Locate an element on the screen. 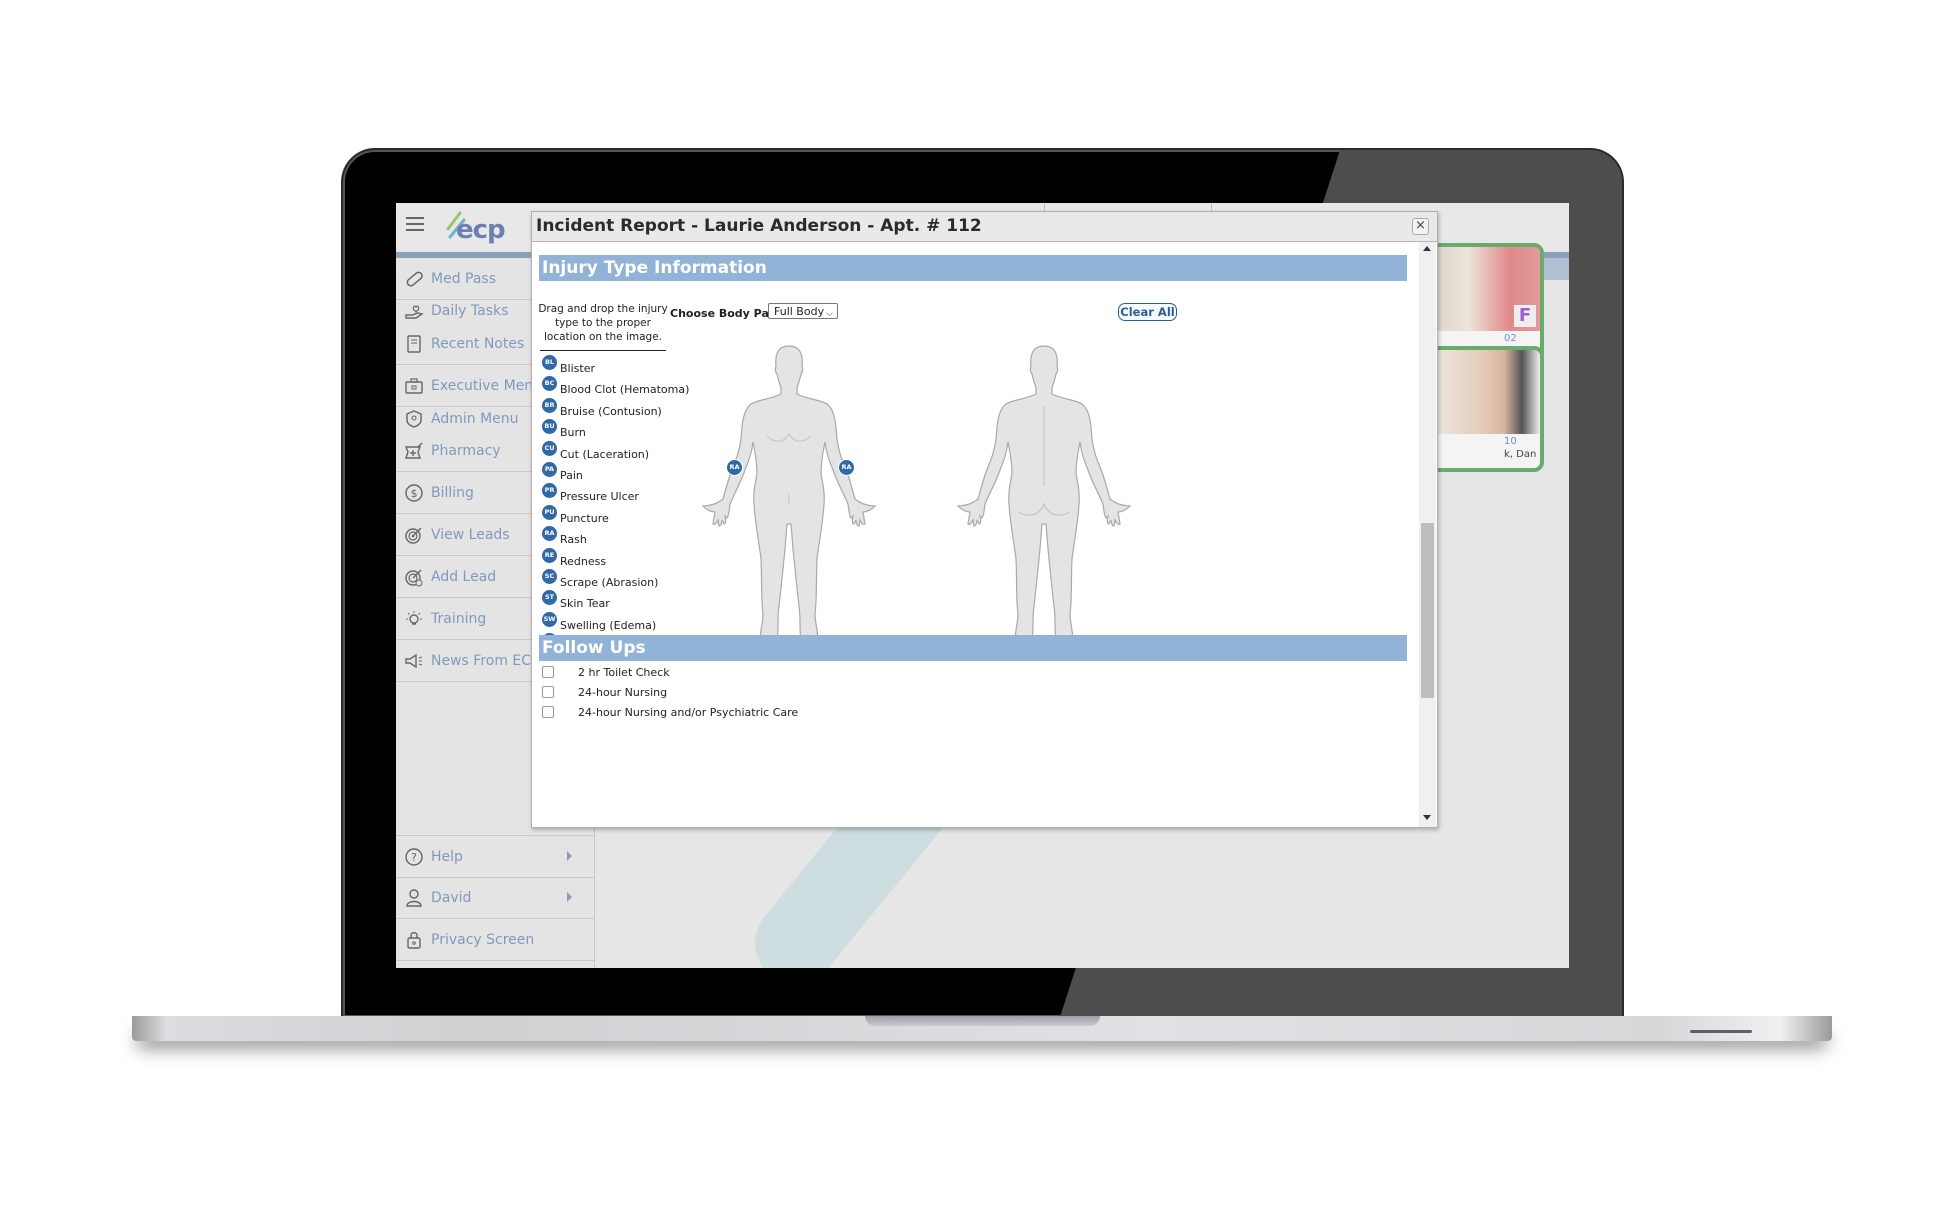 This screenshot has width=1948, height=1232. sidebar-item-user: David is located at coordinates (495, 898).